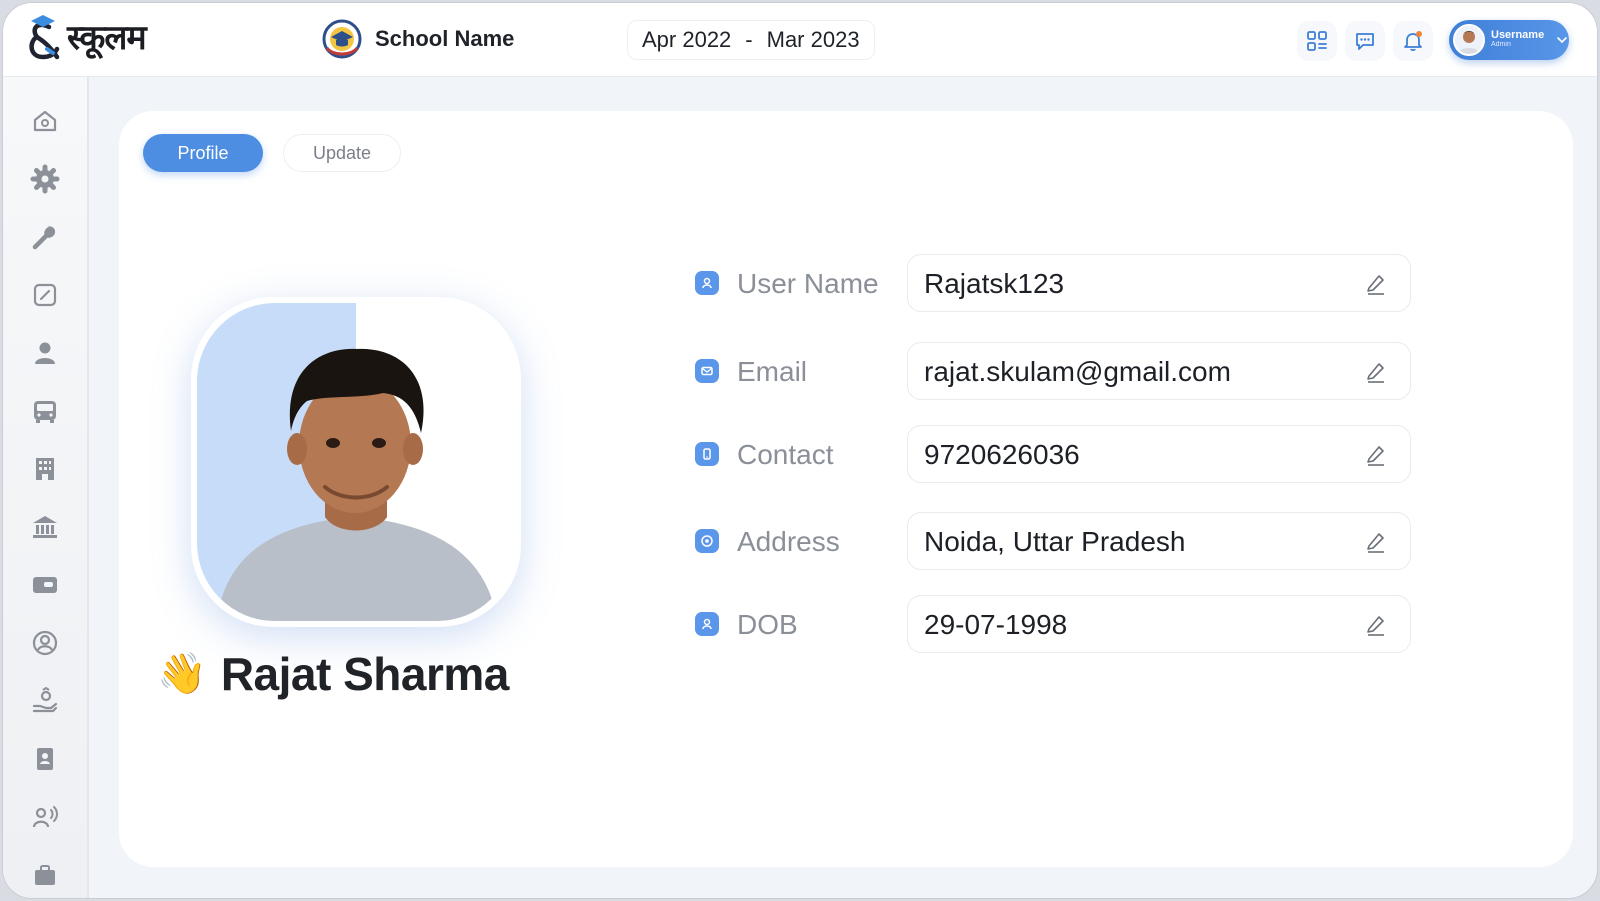 Image resolution: width=1600 pixels, height=901 pixels. I want to click on messages-button, so click(1365, 41).